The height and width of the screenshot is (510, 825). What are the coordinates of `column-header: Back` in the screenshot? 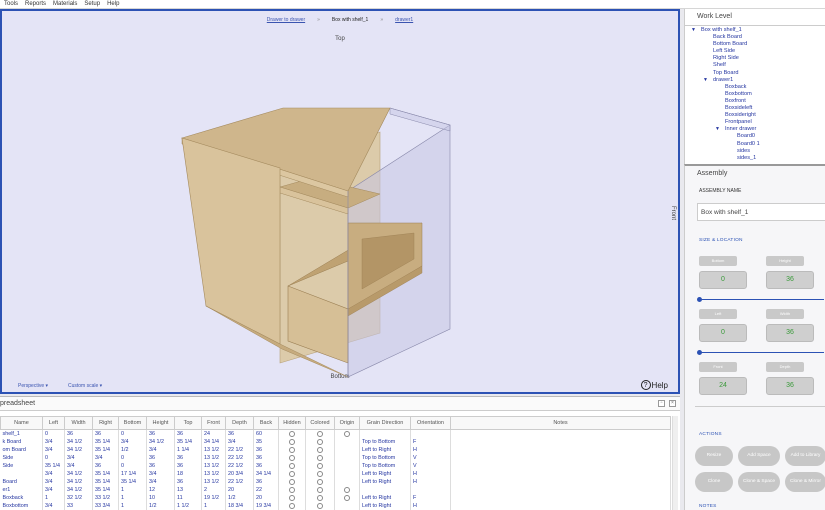 It's located at (266, 423).